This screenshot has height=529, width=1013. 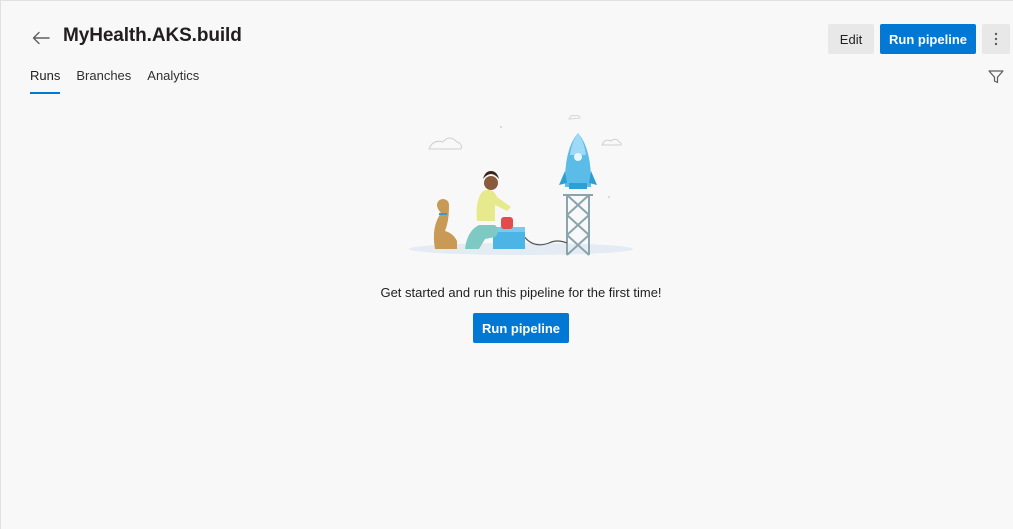 I want to click on run-pipeline-primary-button: Run pipeline, so click(x=521, y=328).